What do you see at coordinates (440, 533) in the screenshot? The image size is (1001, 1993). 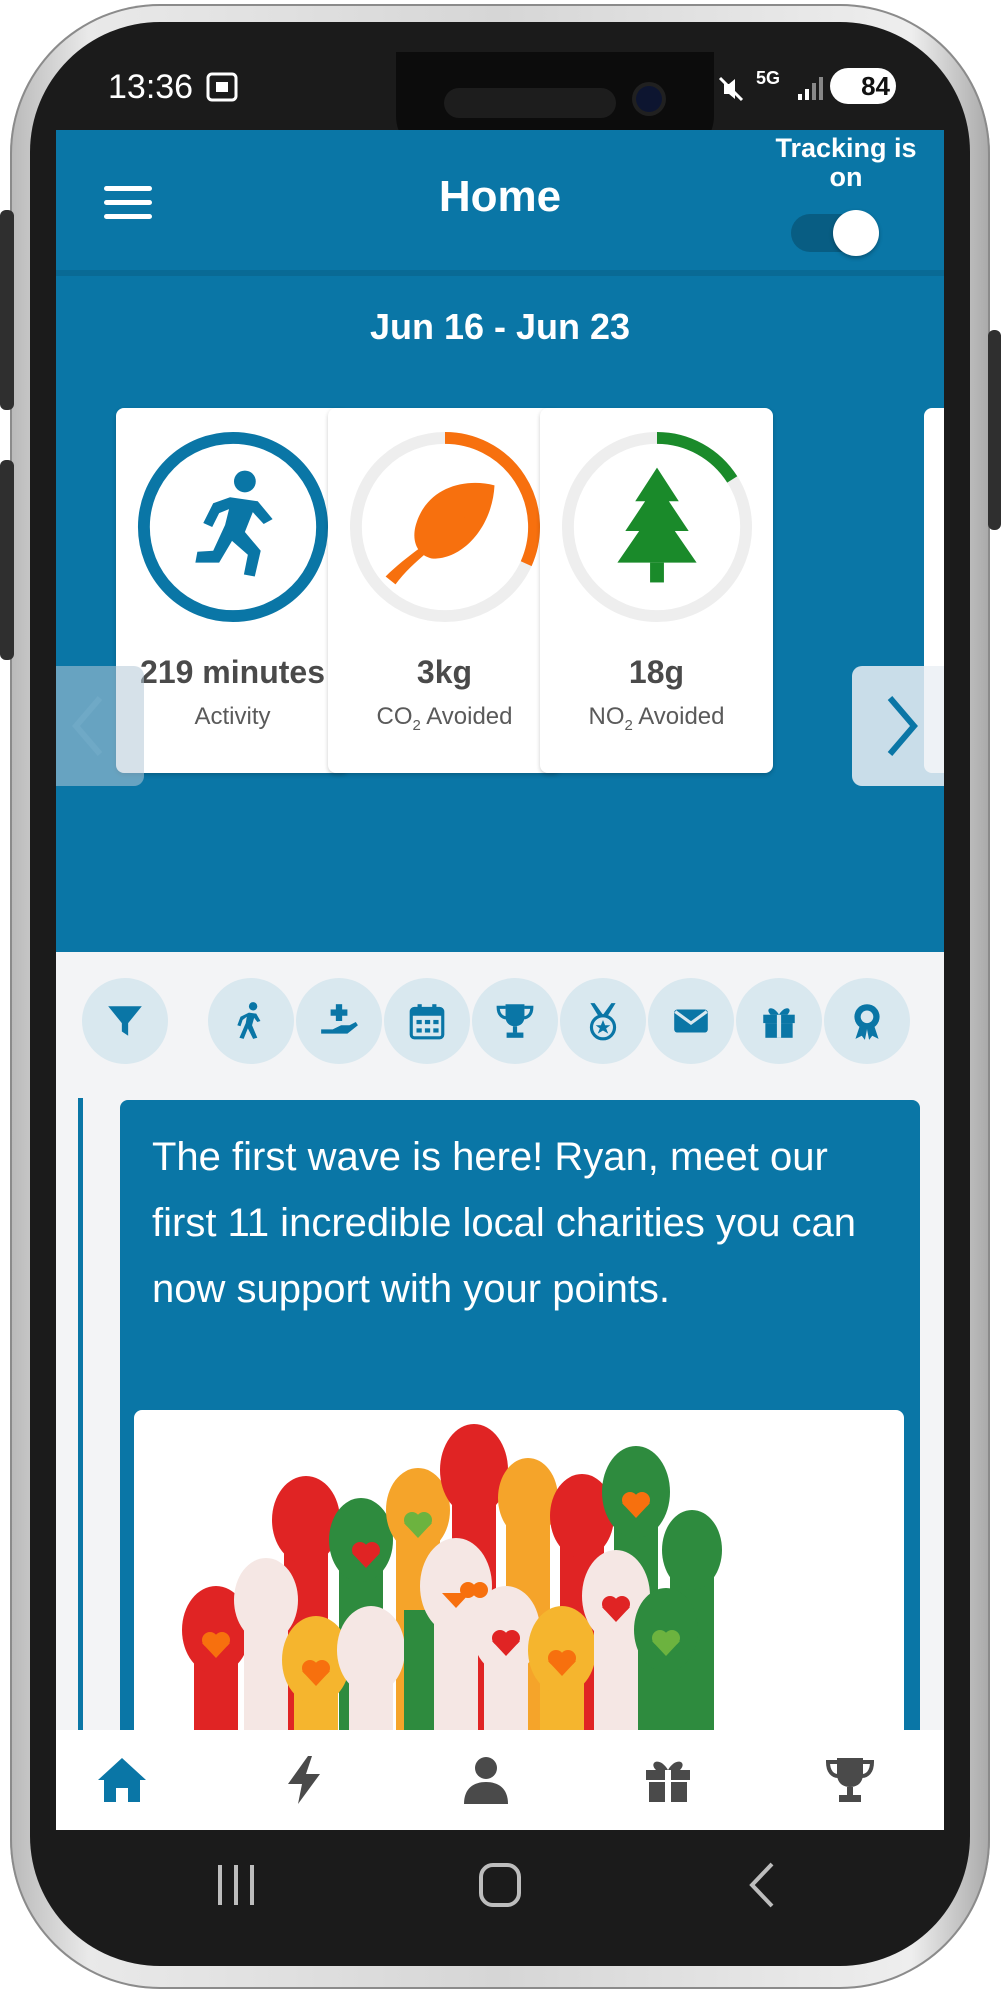 I see `leaf-icon` at bounding box center [440, 533].